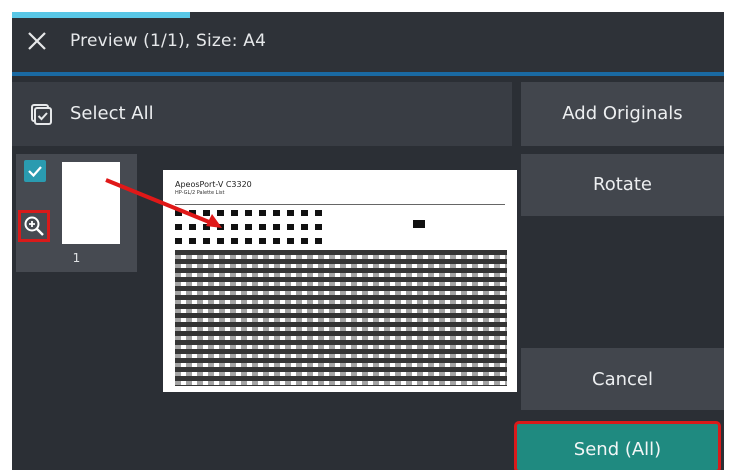  What do you see at coordinates (213, 184) in the screenshot?
I see `preview-document-title: ApeosPort-V C3320` at bounding box center [213, 184].